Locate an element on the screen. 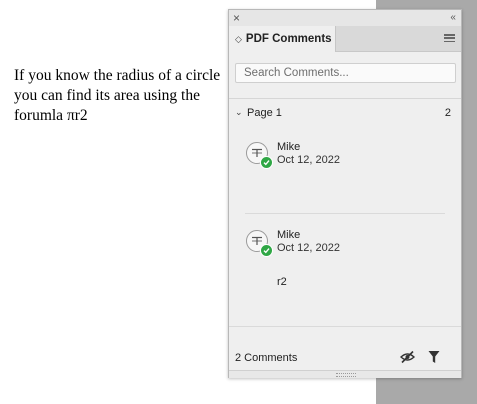 The width and height of the screenshot is (477, 404). resize-handle is located at coordinates (345, 374).